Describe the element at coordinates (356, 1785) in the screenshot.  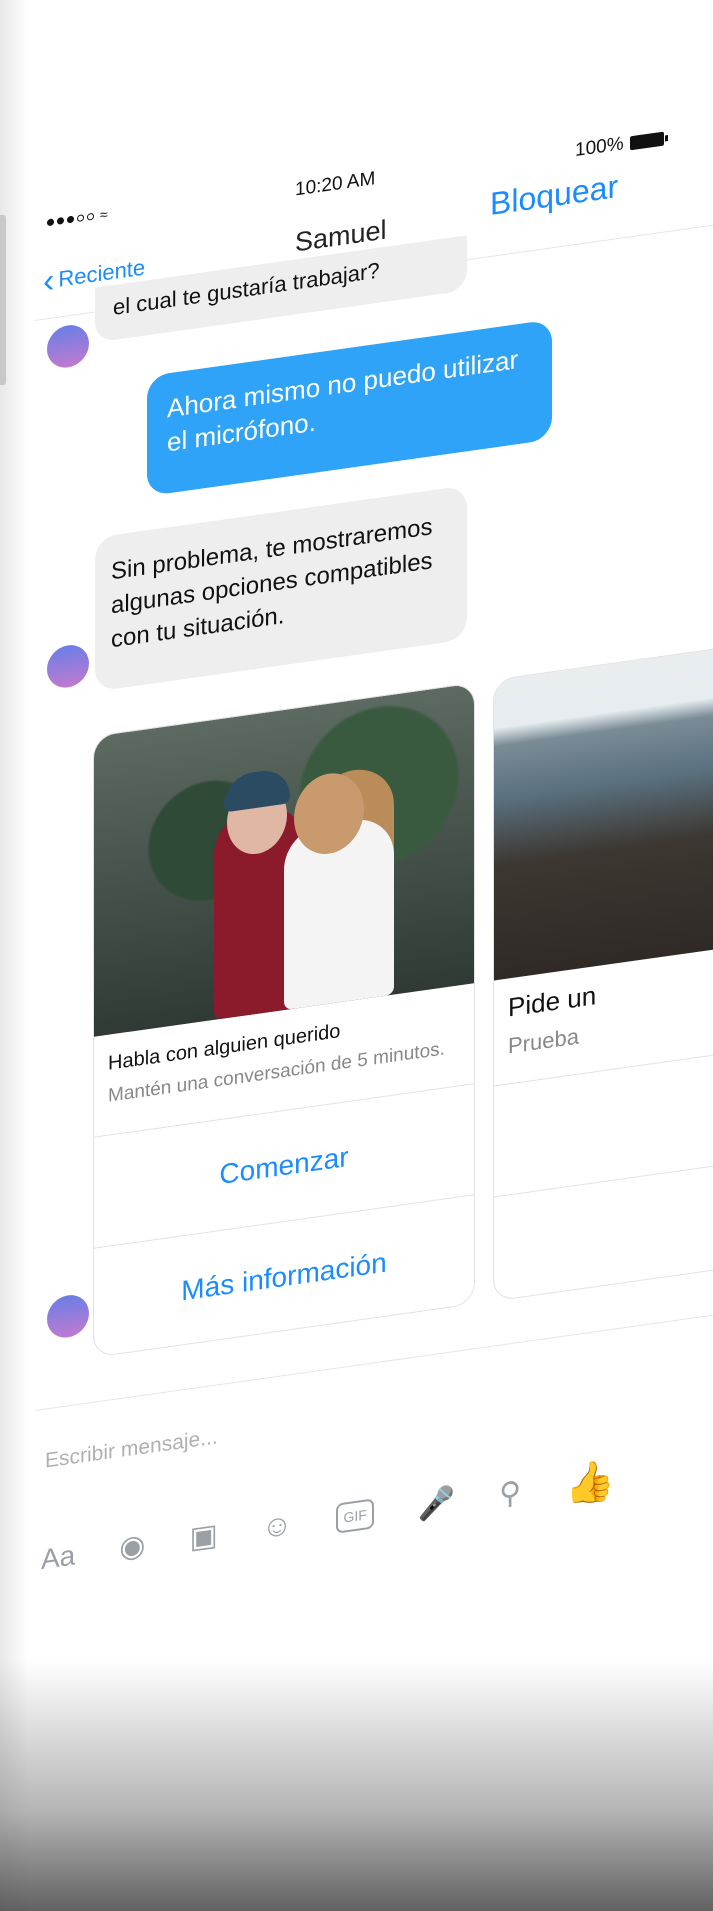
I see `device-shadow` at that location.